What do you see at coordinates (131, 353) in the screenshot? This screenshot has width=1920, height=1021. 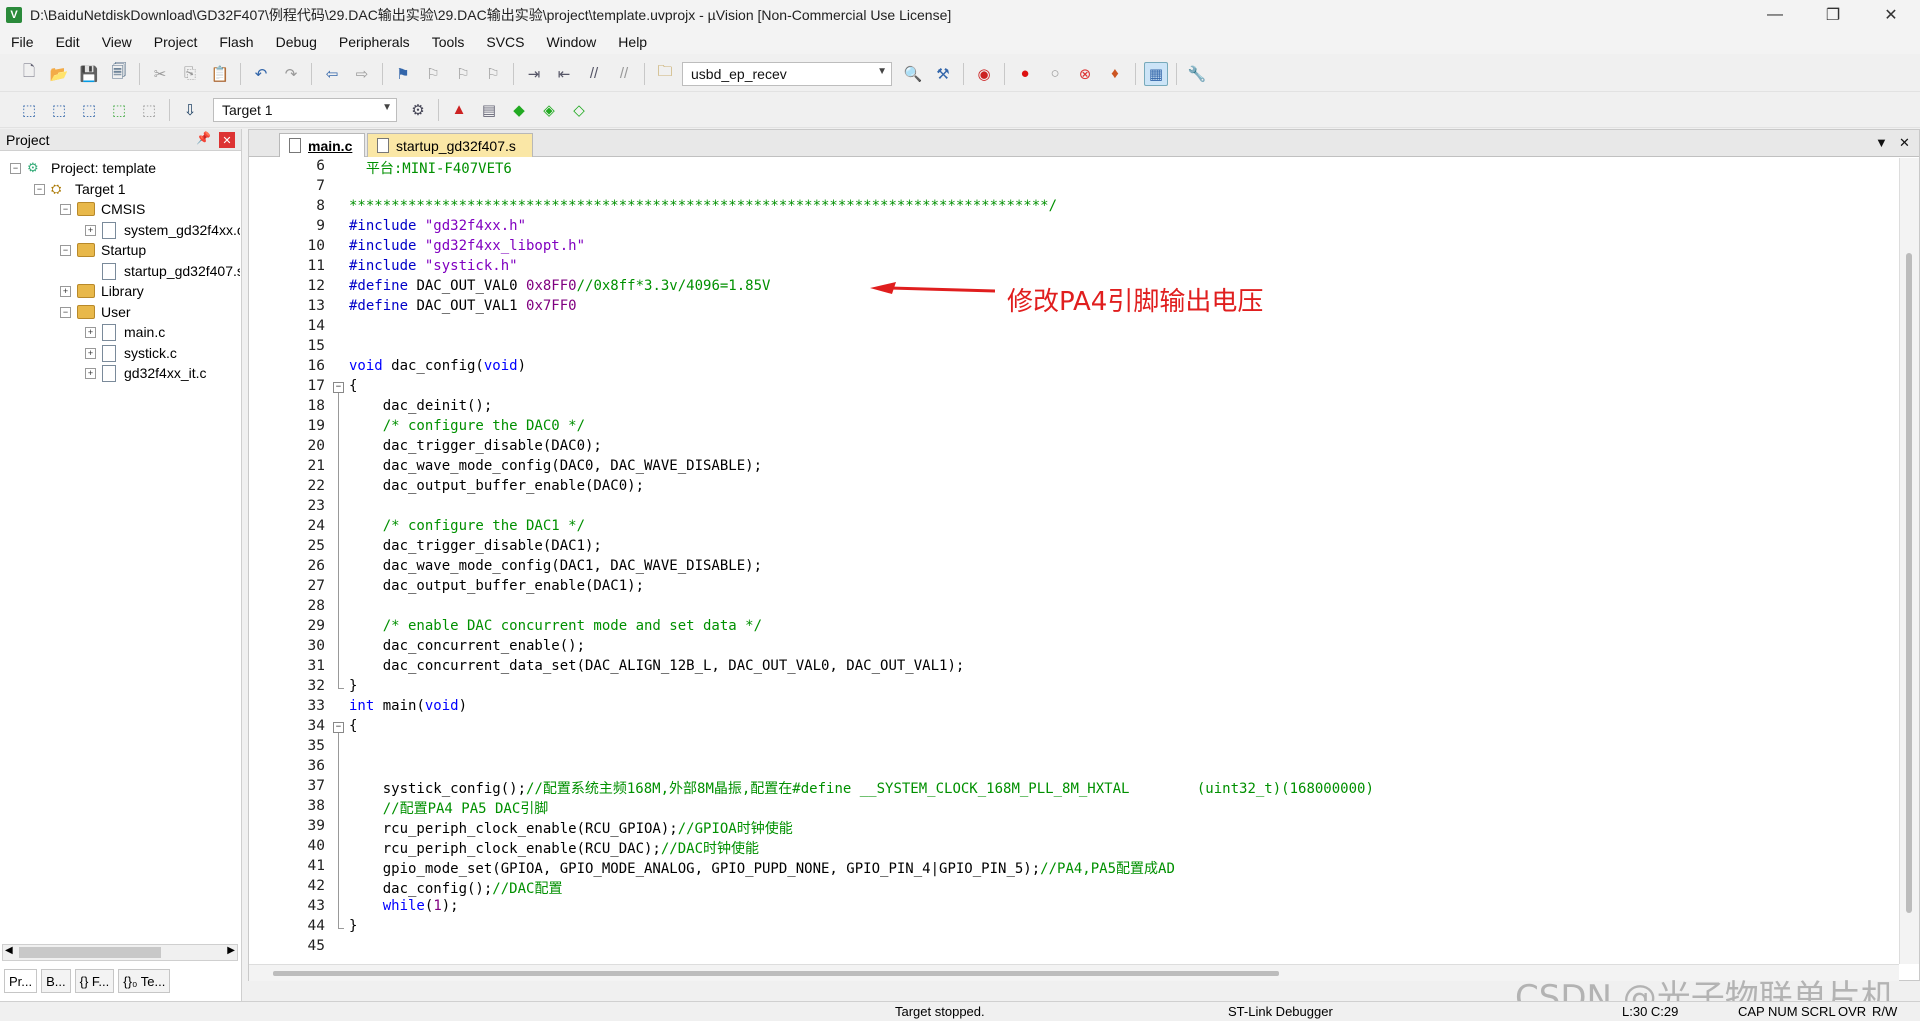 I see `tree-file: + systick.c` at bounding box center [131, 353].